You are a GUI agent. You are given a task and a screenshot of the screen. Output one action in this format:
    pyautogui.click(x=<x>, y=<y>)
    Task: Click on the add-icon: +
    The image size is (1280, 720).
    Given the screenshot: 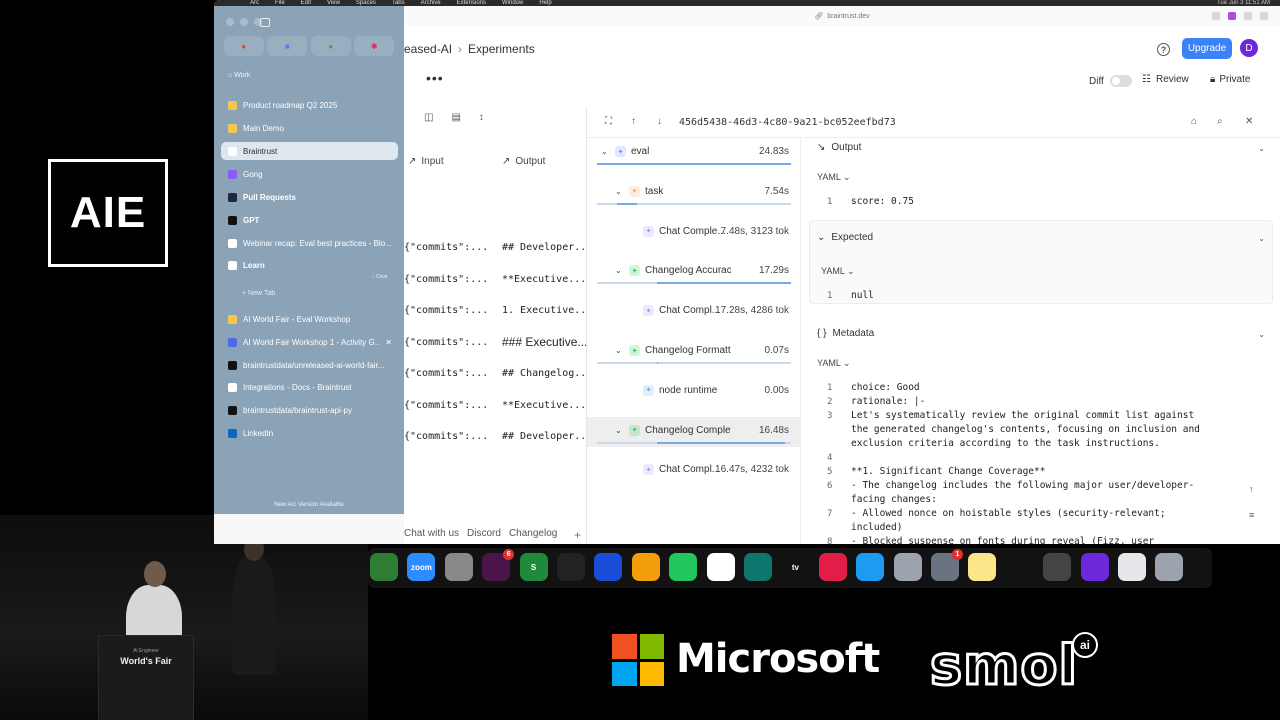 What is the action you would take?
    pyautogui.click(x=577, y=535)
    